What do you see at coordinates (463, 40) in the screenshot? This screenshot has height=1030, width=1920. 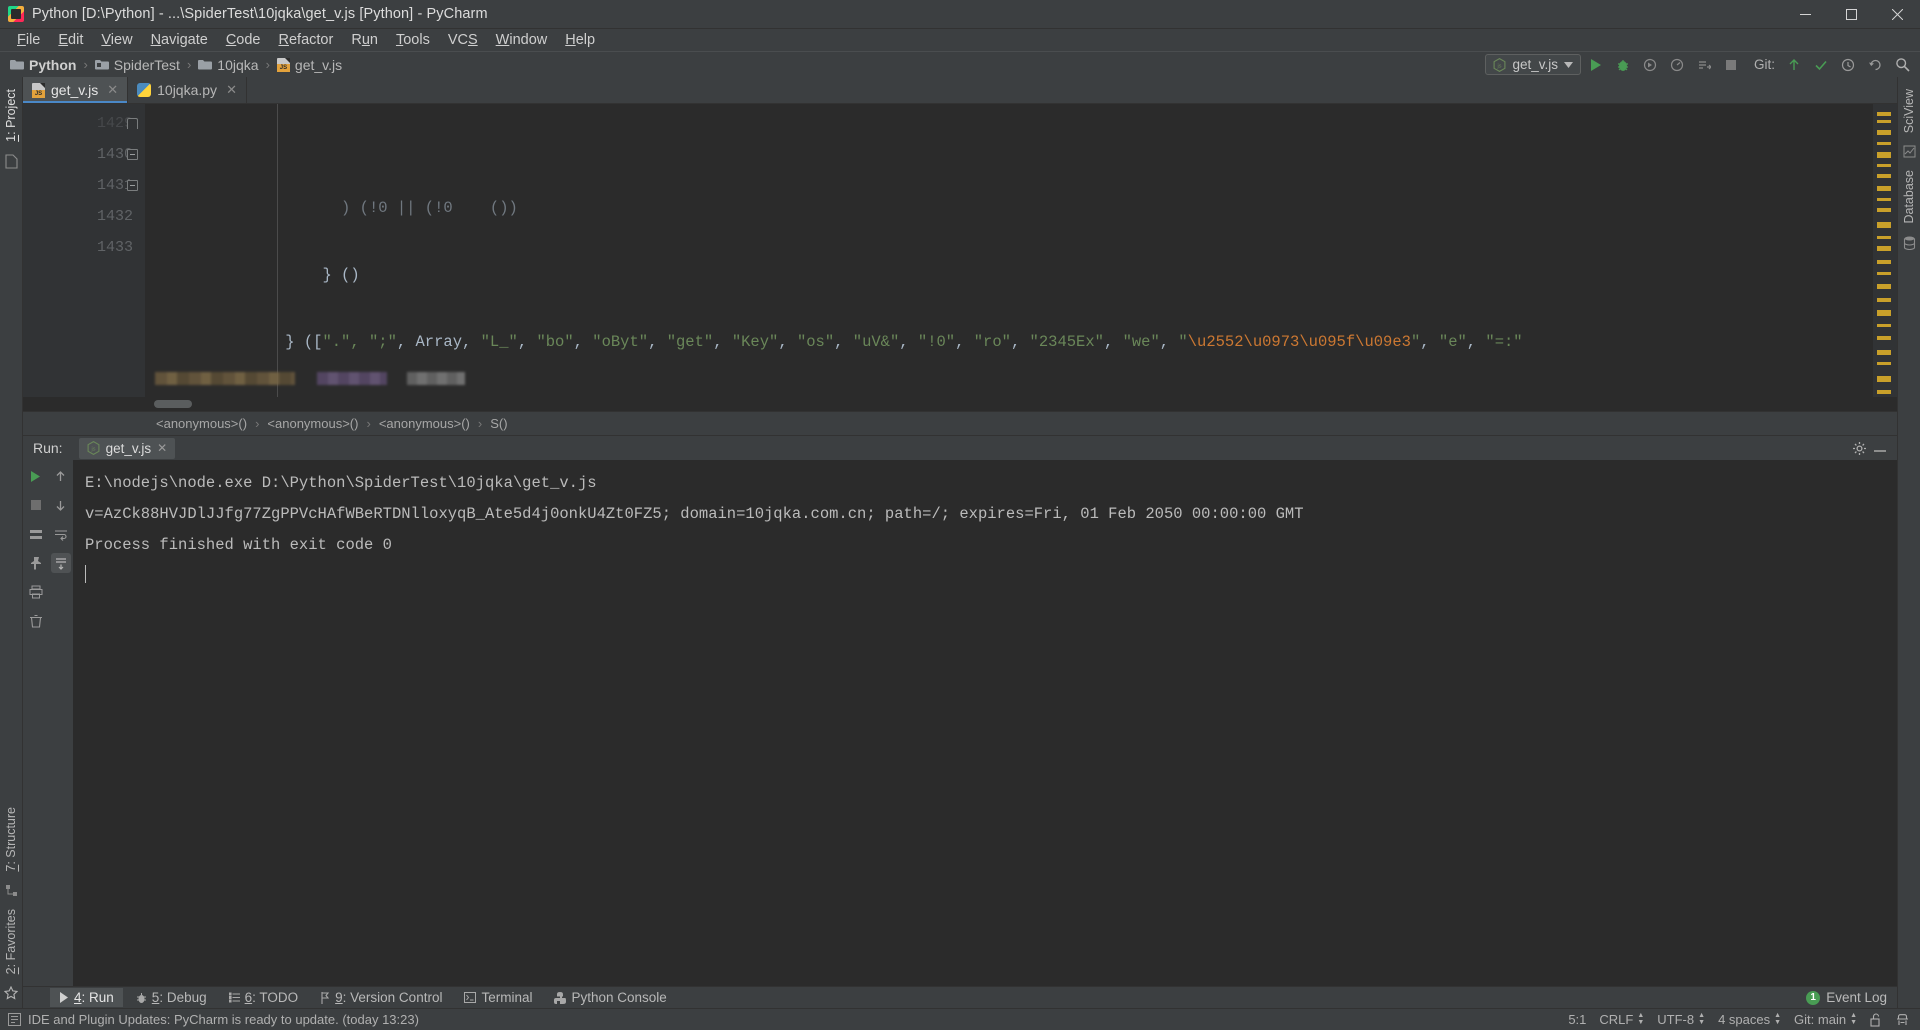 I see `menu-vcs: VCS` at bounding box center [463, 40].